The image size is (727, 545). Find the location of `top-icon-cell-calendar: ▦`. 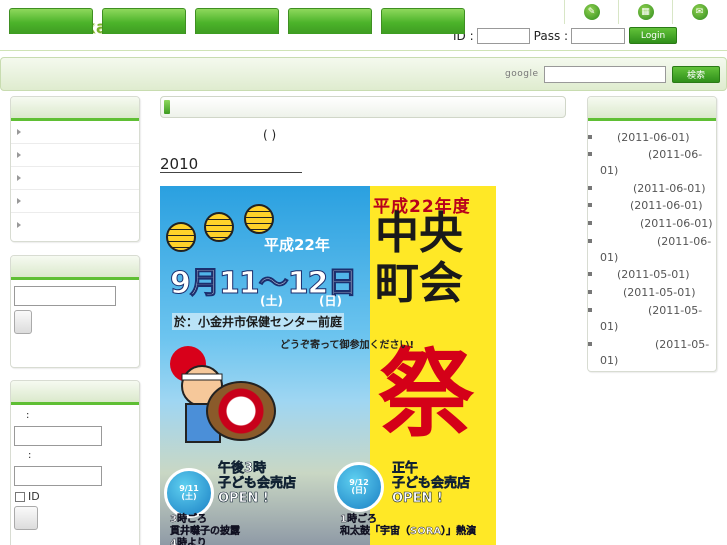

top-icon-cell-calendar: ▦ is located at coordinates (645, 12).